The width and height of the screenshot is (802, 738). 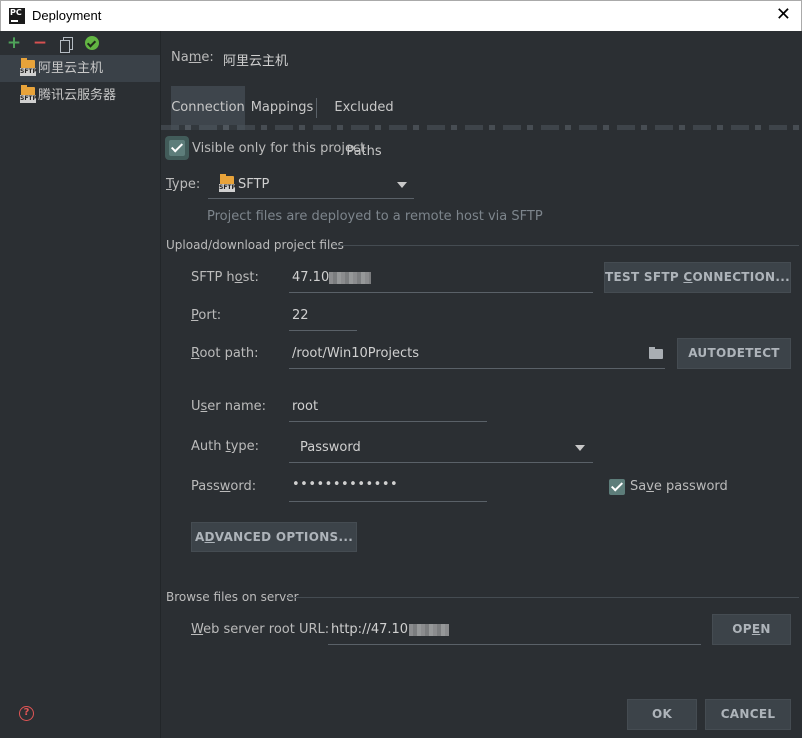 I want to click on browse-section-title: Browse files on server, so click(x=232, y=597).